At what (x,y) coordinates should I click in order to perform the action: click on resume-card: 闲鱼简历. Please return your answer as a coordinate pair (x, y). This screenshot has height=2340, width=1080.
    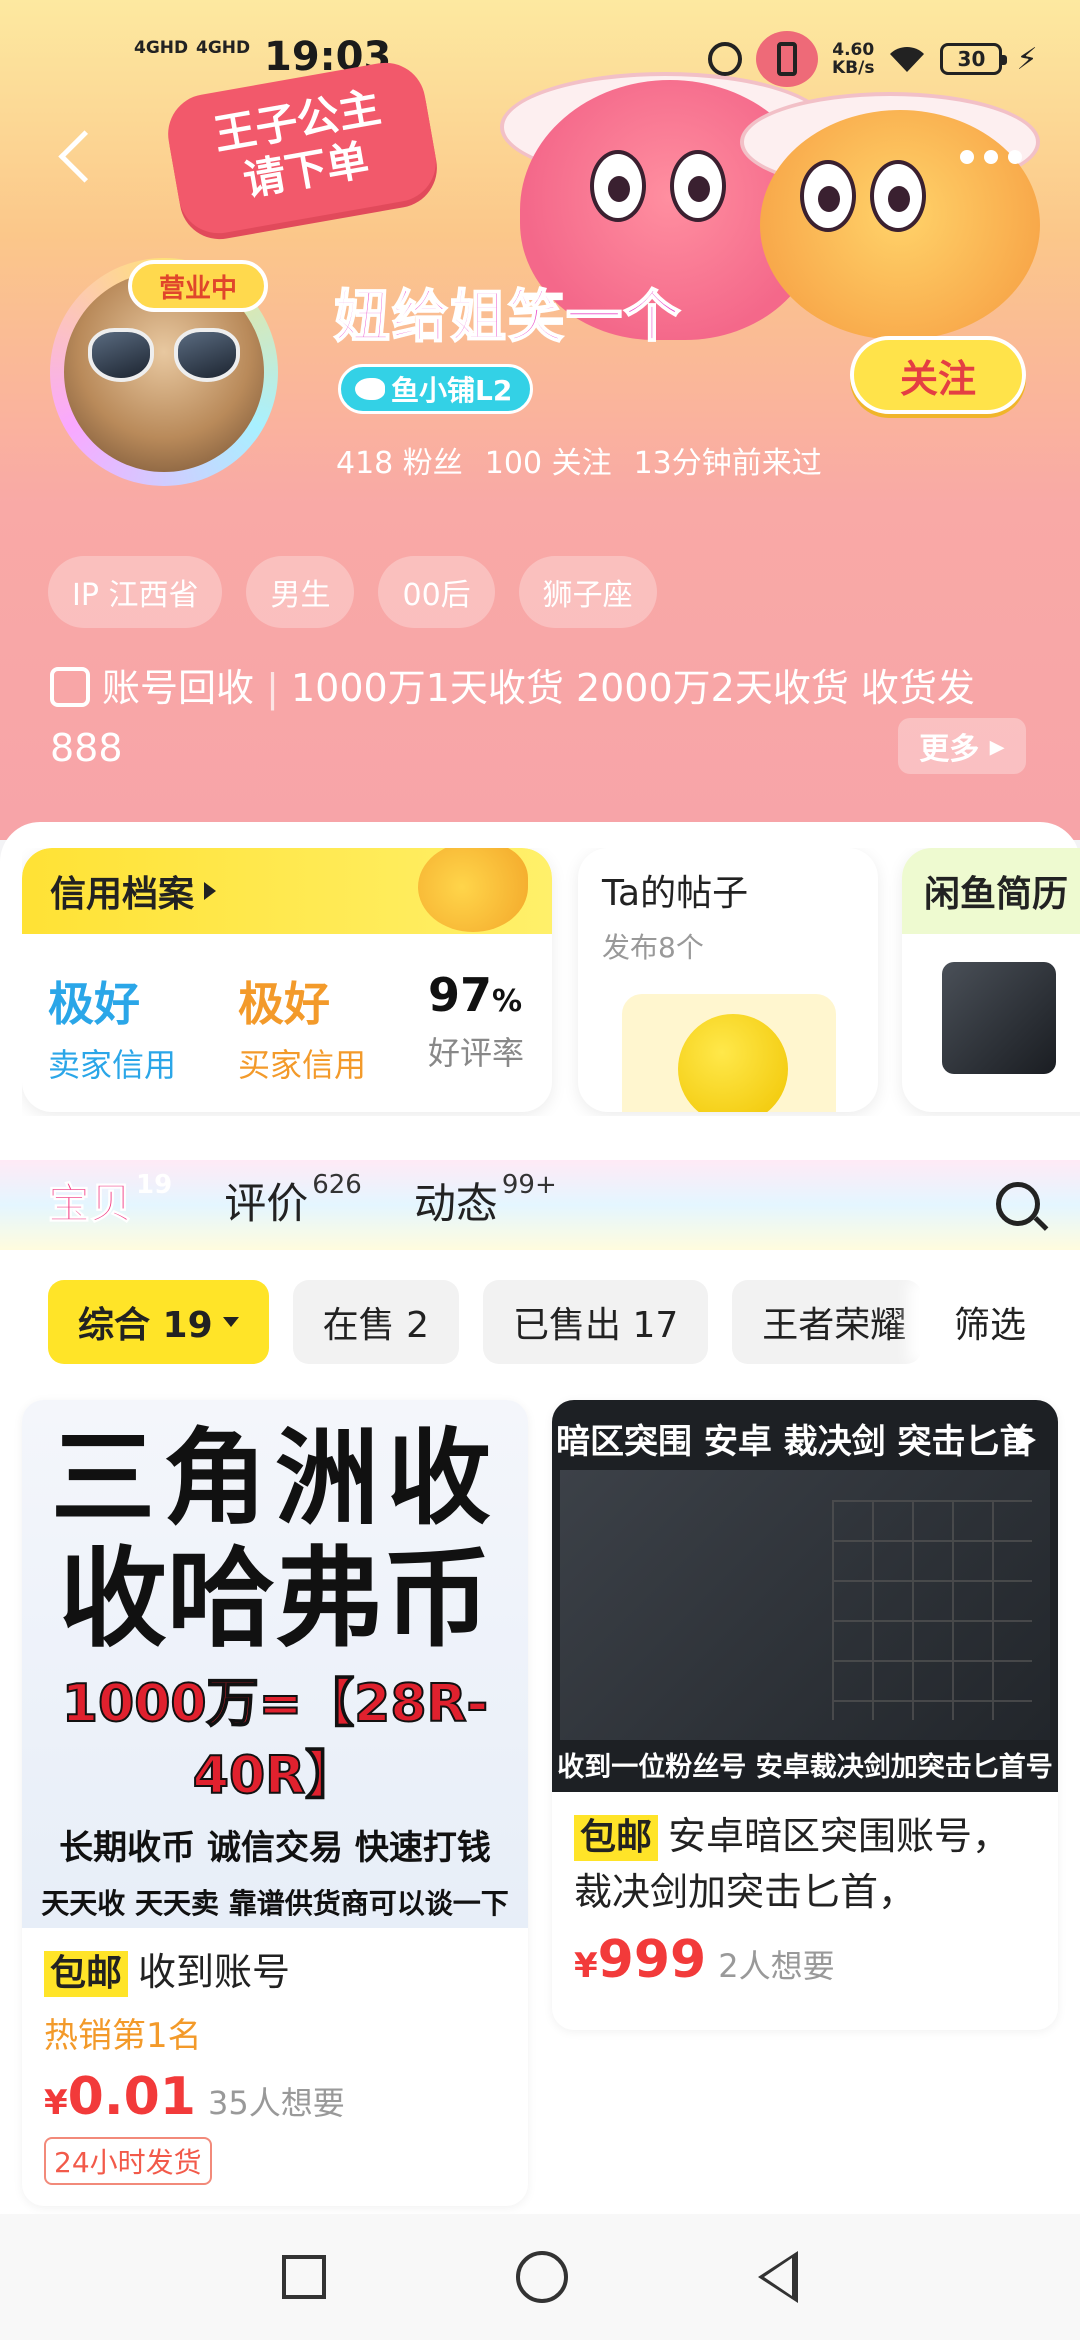
    Looking at the image, I should click on (991, 980).